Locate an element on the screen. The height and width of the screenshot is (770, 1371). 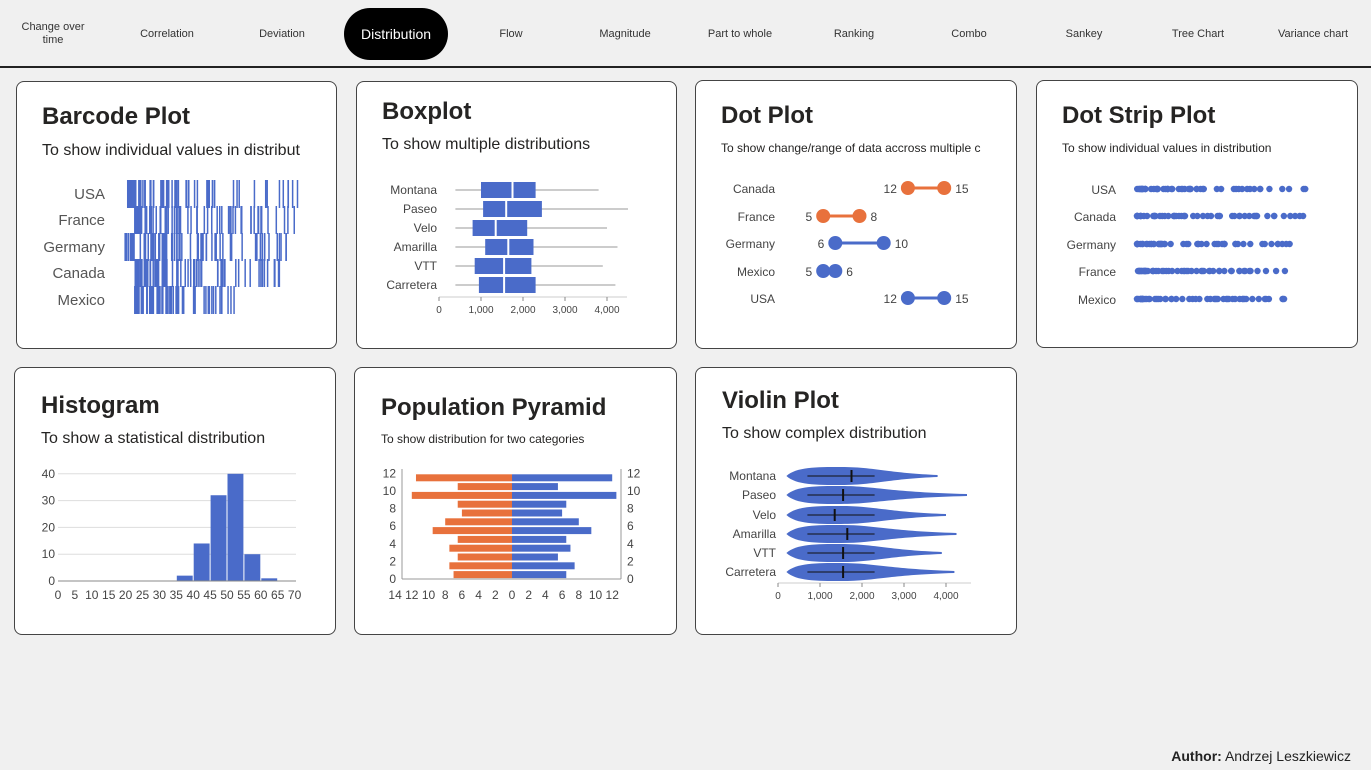
nav-tab-variance-chart: Variance chart is located at coordinates (1313, 34).